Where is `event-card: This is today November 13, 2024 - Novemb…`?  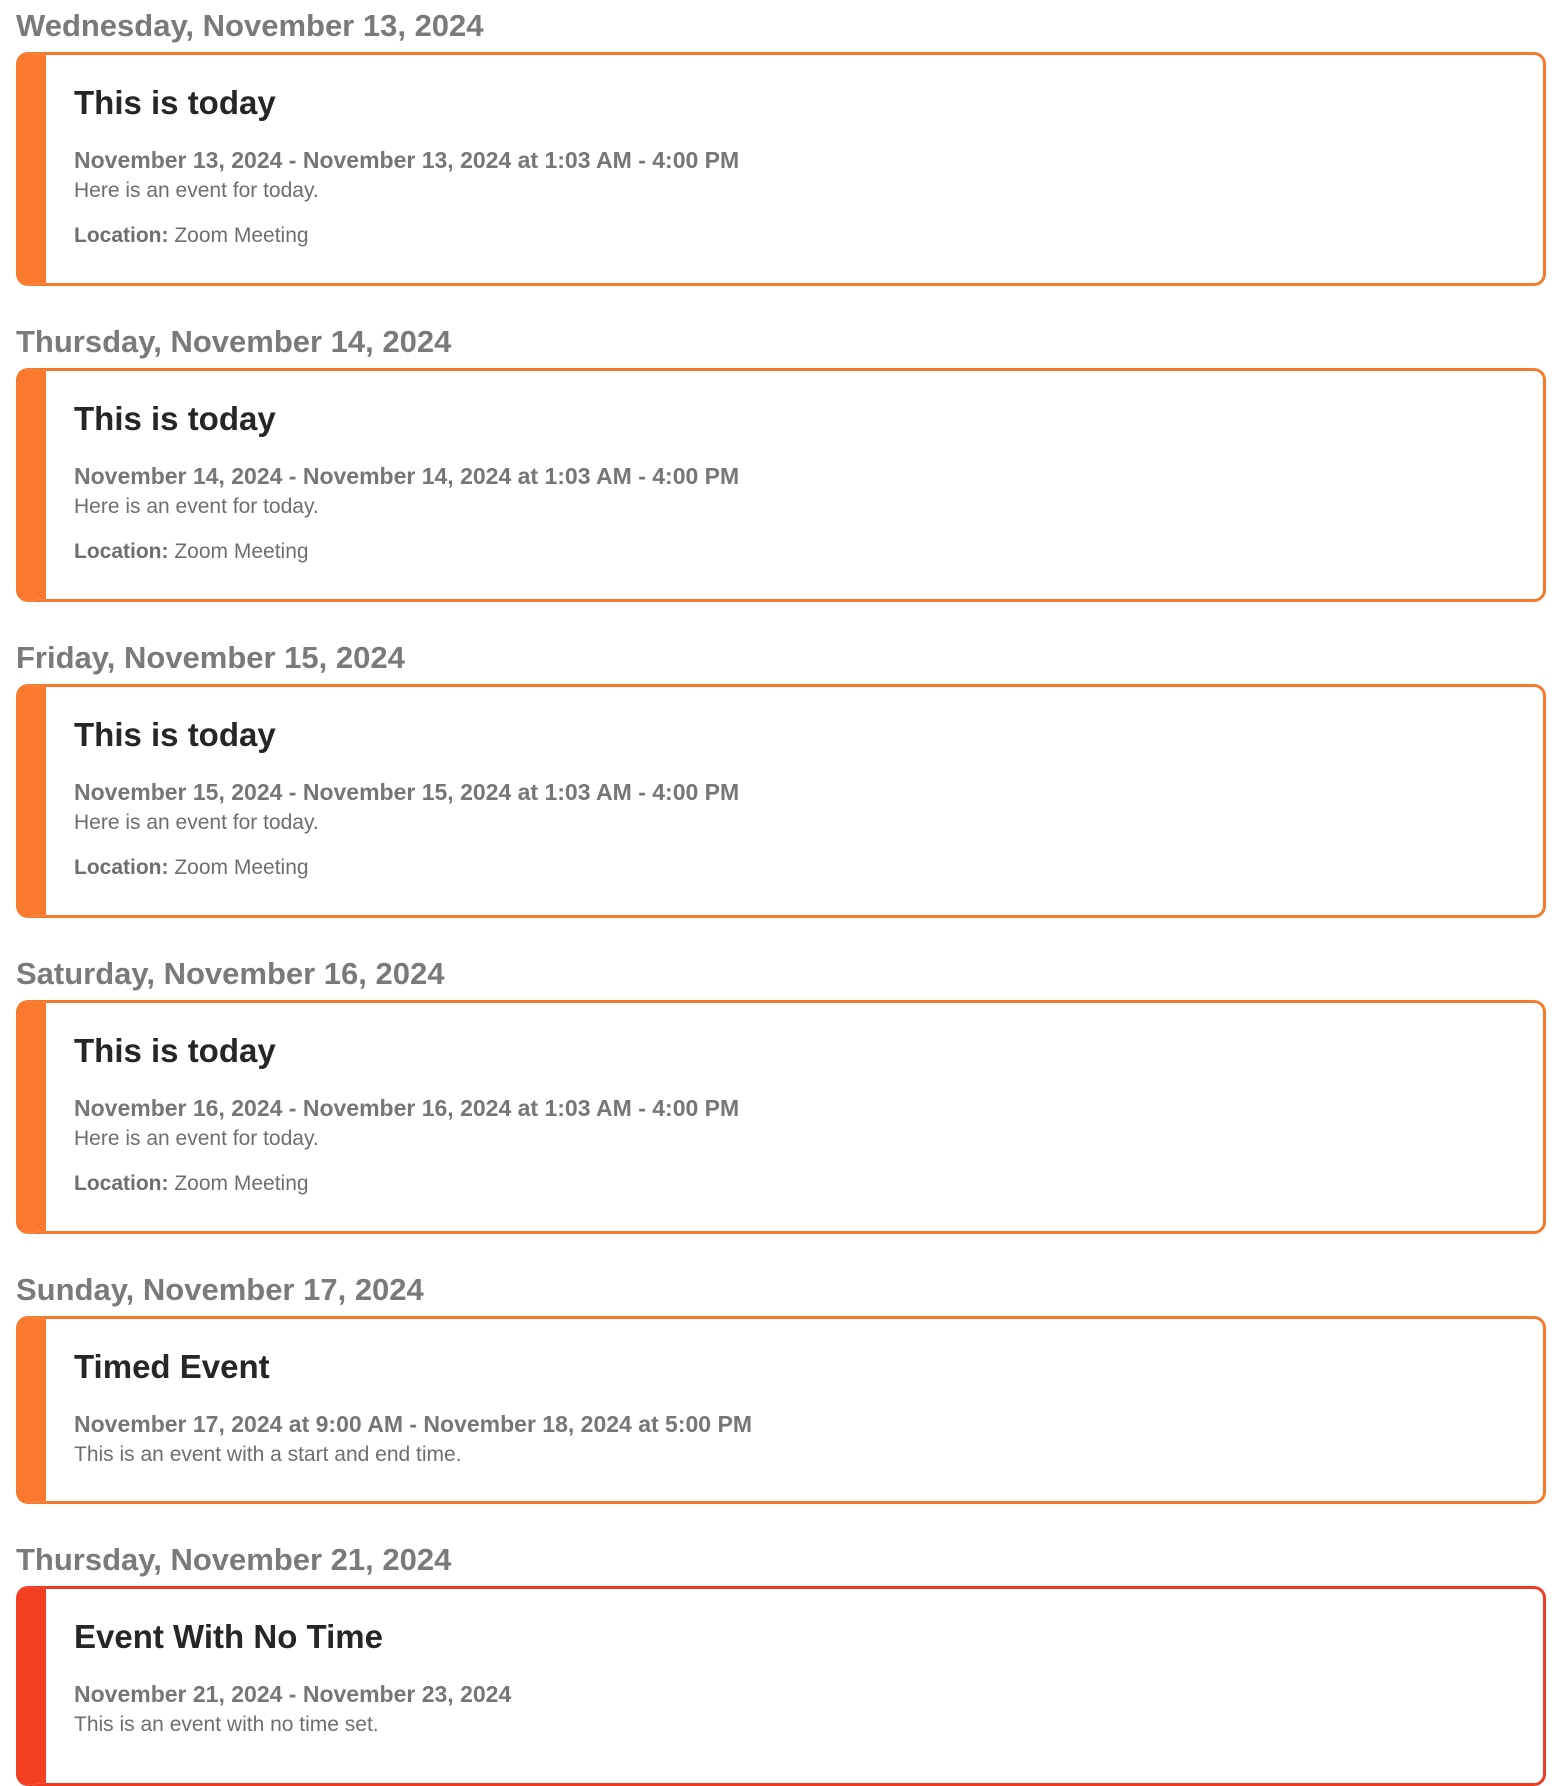
event-card: This is today November 13, 2024 - Novemb… is located at coordinates (781, 169).